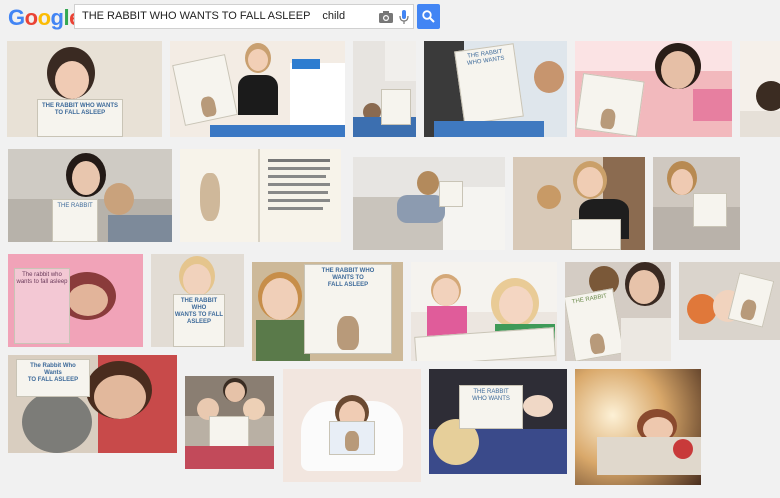 The height and width of the screenshot is (498, 780). I want to click on image-result: The Rabbit Who Wants TO FALL ASLEEP, so click(92, 404).